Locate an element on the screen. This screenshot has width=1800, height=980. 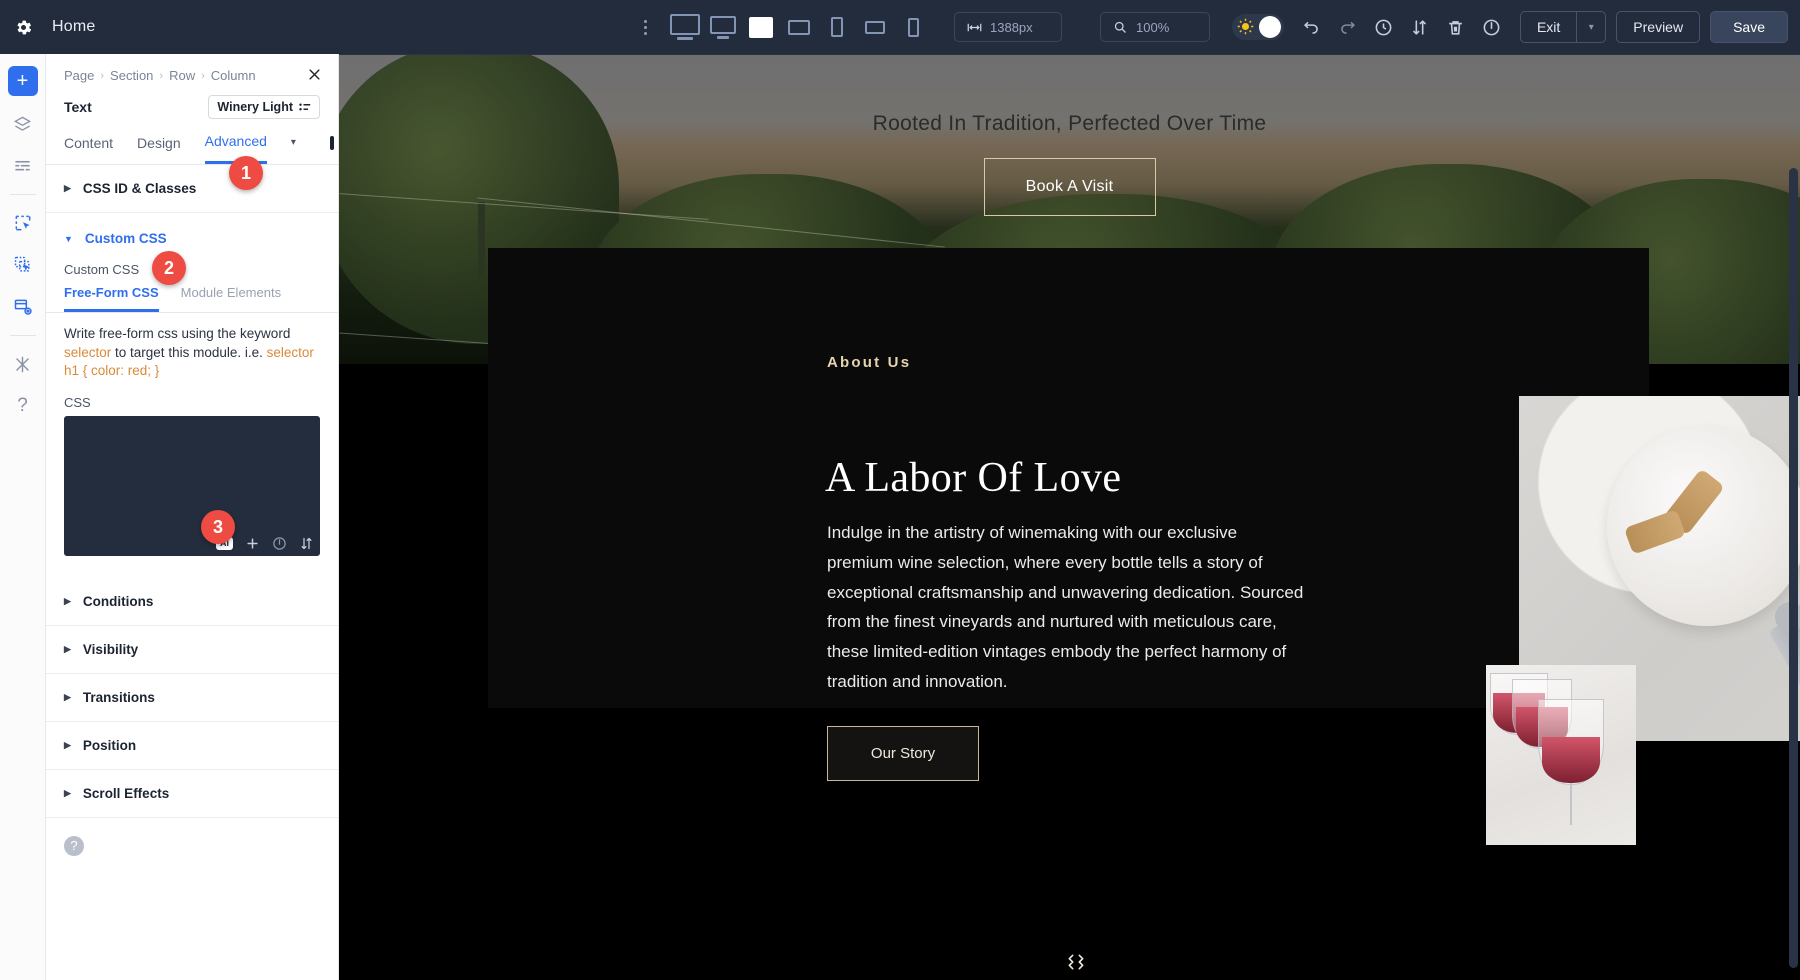
accordion-label-position: Position is located at coordinates (109, 745).